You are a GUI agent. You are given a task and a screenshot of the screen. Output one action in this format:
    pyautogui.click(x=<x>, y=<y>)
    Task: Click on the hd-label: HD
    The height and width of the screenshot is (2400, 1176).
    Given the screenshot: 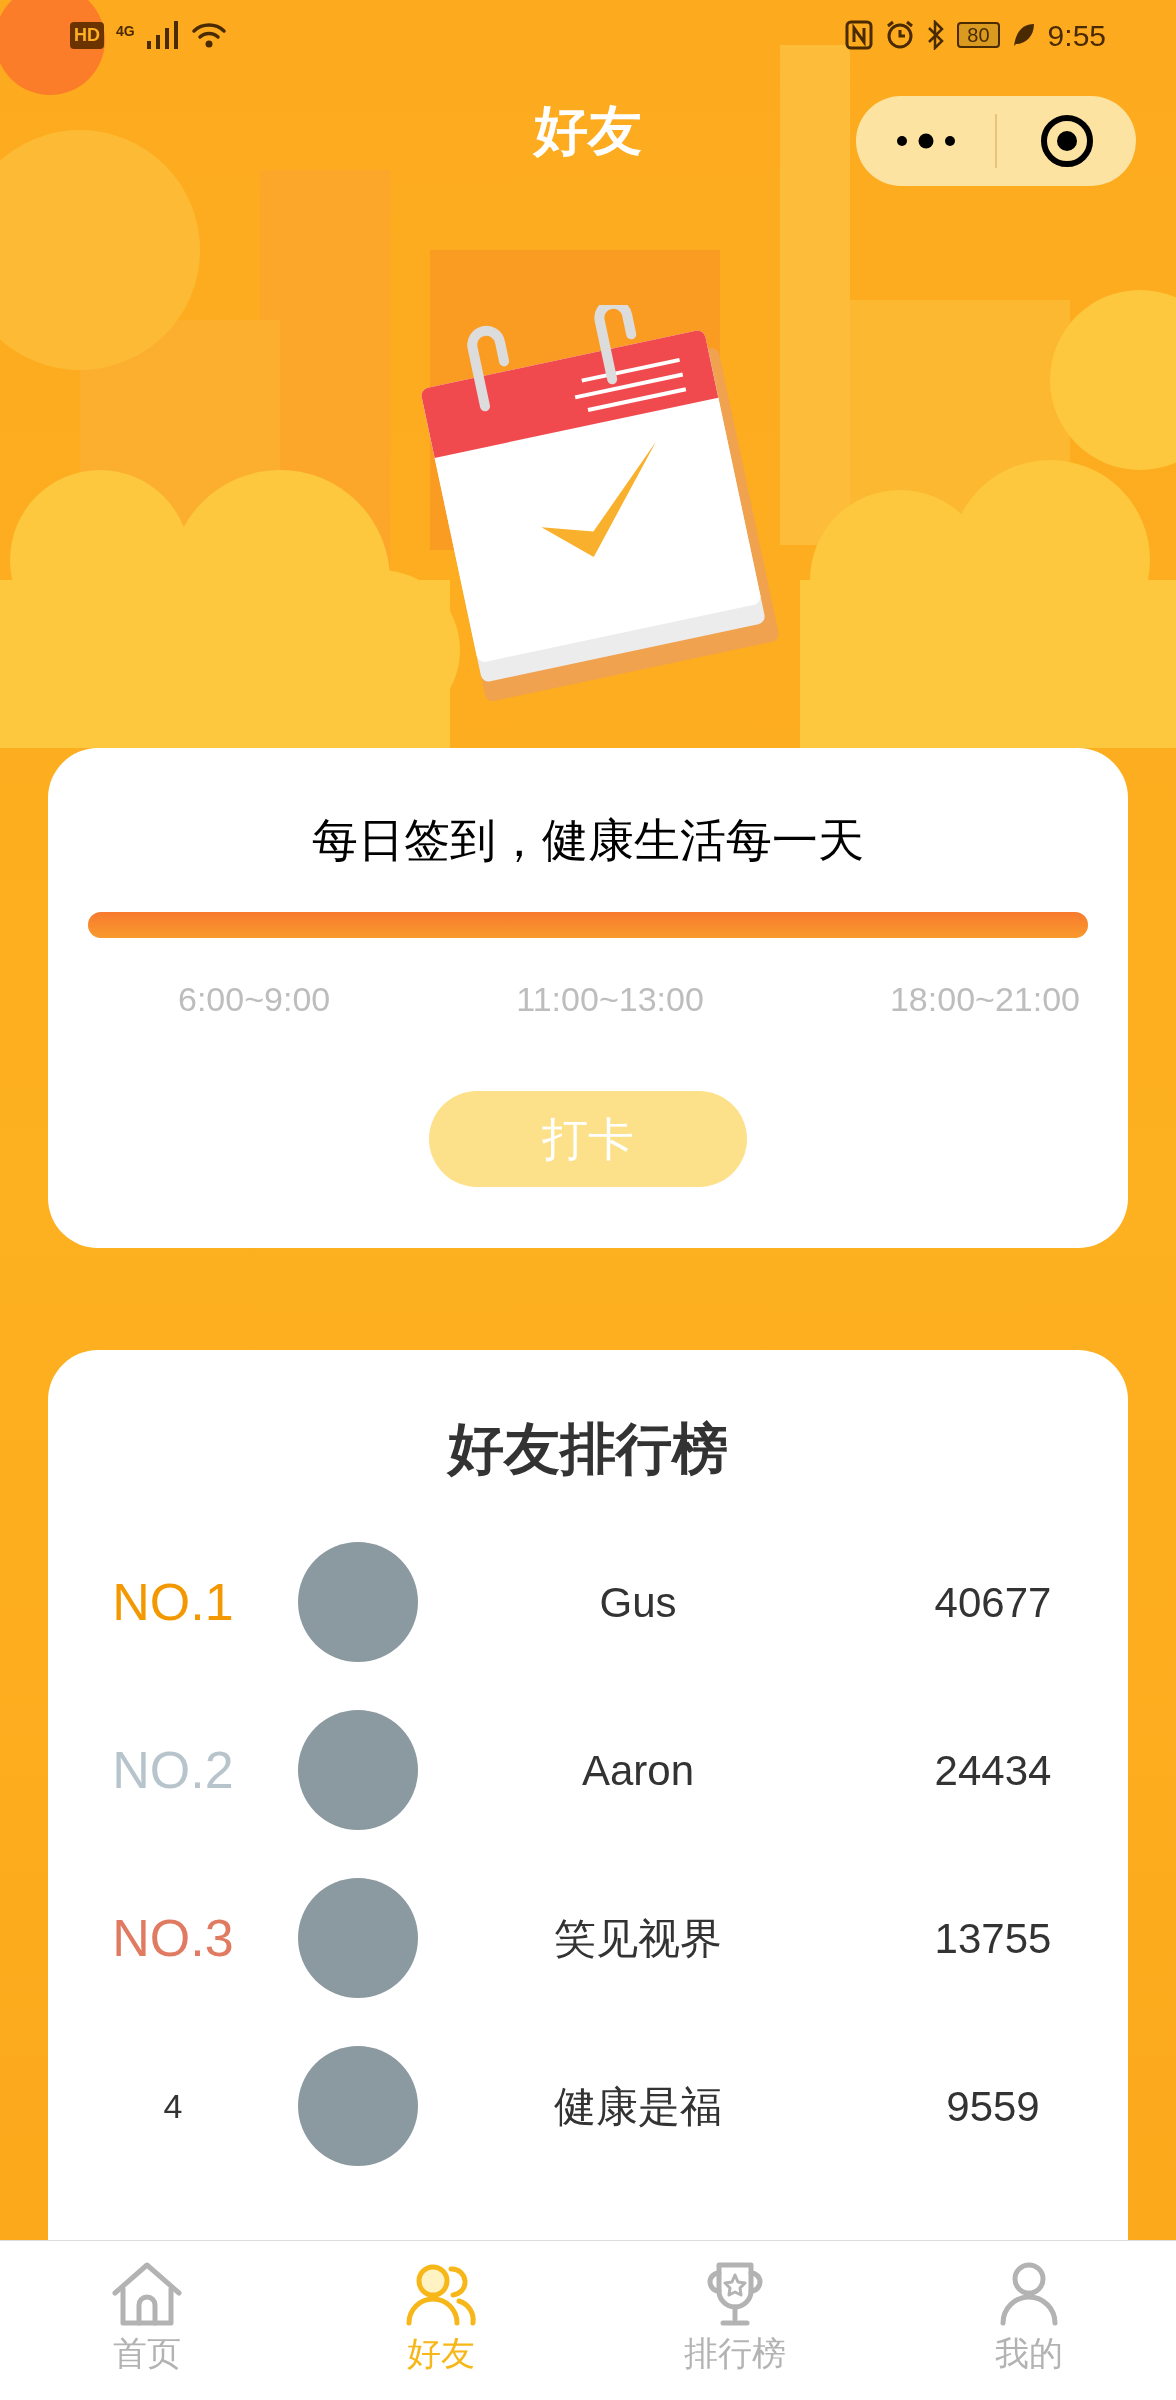 What is the action you would take?
    pyautogui.click(x=87, y=35)
    